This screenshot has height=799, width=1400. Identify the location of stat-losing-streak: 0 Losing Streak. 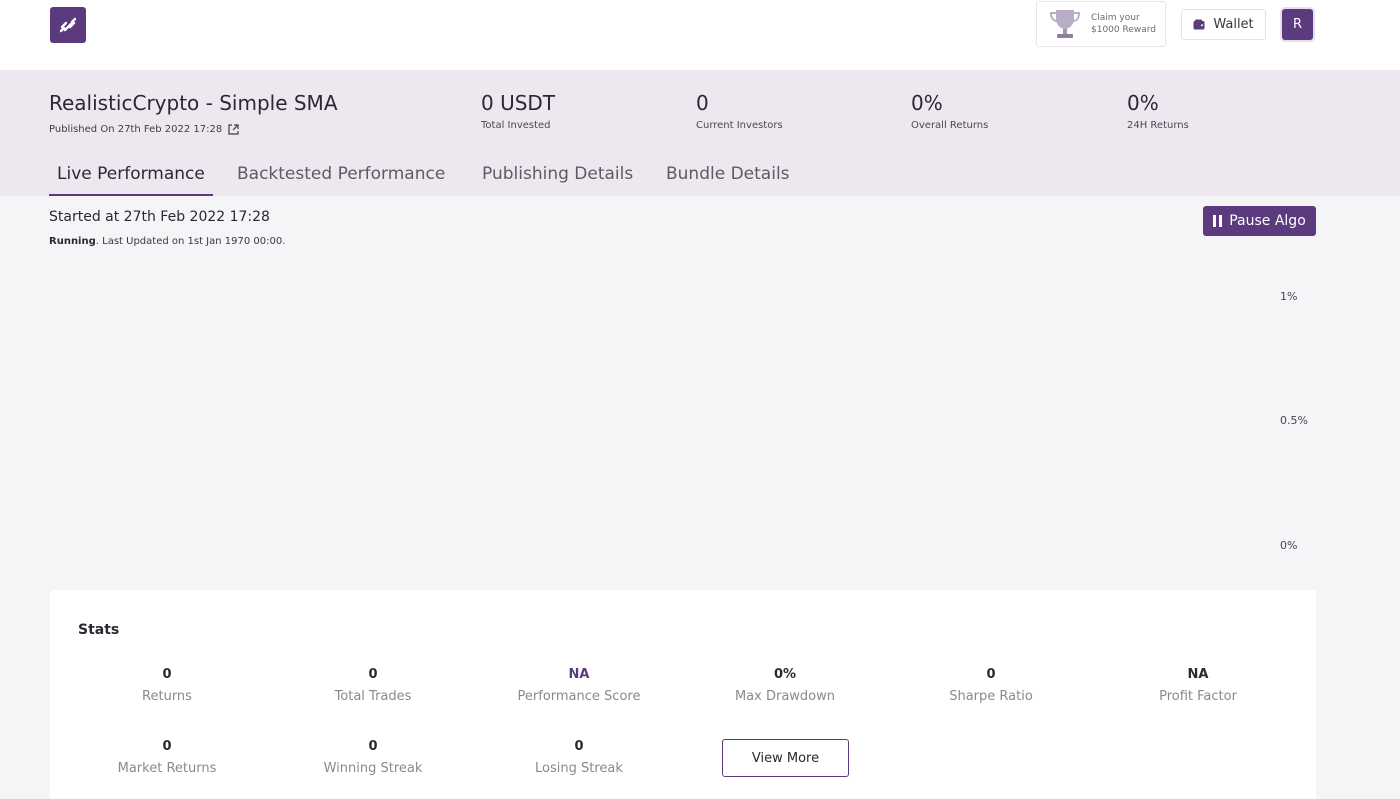
(579, 757).